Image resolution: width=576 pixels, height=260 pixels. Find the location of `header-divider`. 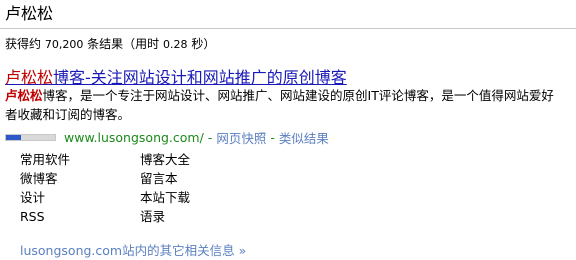

header-divider is located at coordinates (288, 28).